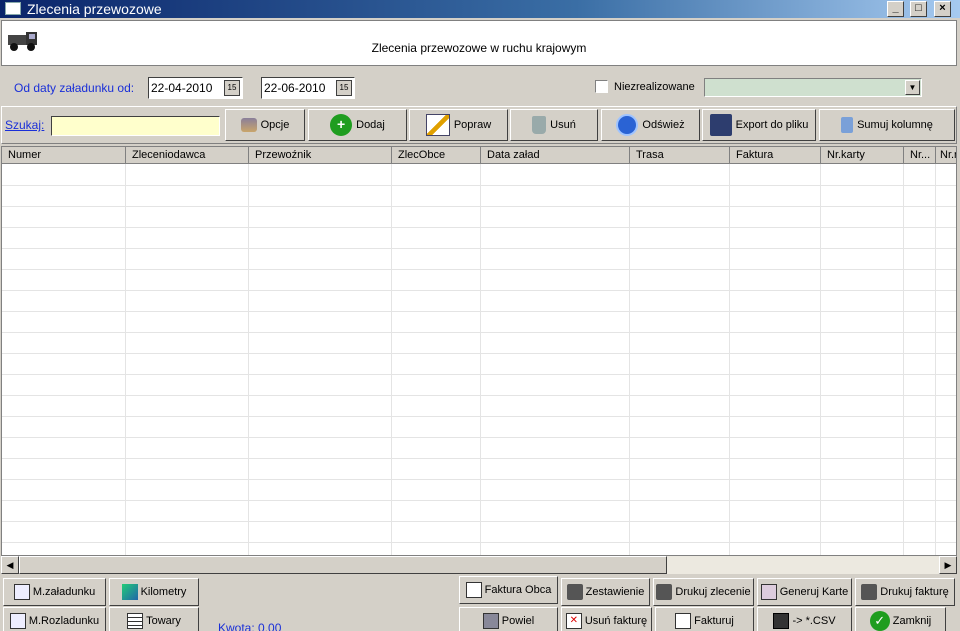 The width and height of the screenshot is (960, 631). Describe the element at coordinates (720, 125) in the screenshot. I see `save-icon` at that location.